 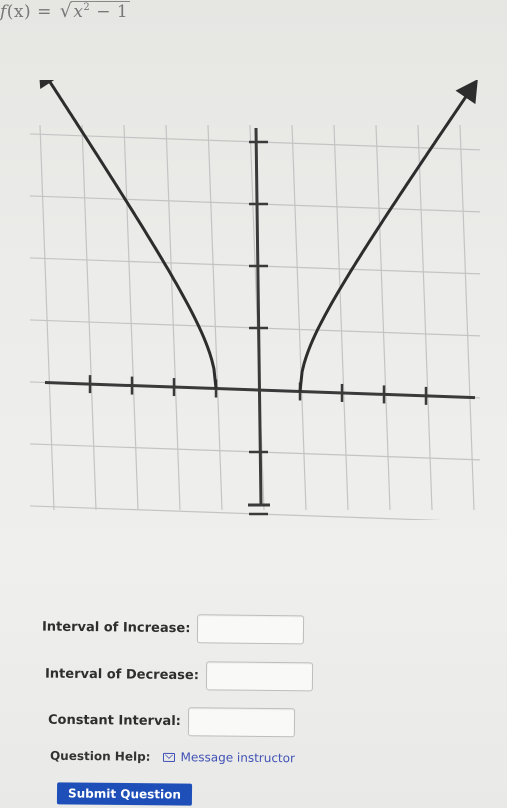 What do you see at coordinates (124, 794) in the screenshot?
I see `submit-question-button: Submit Question` at bounding box center [124, 794].